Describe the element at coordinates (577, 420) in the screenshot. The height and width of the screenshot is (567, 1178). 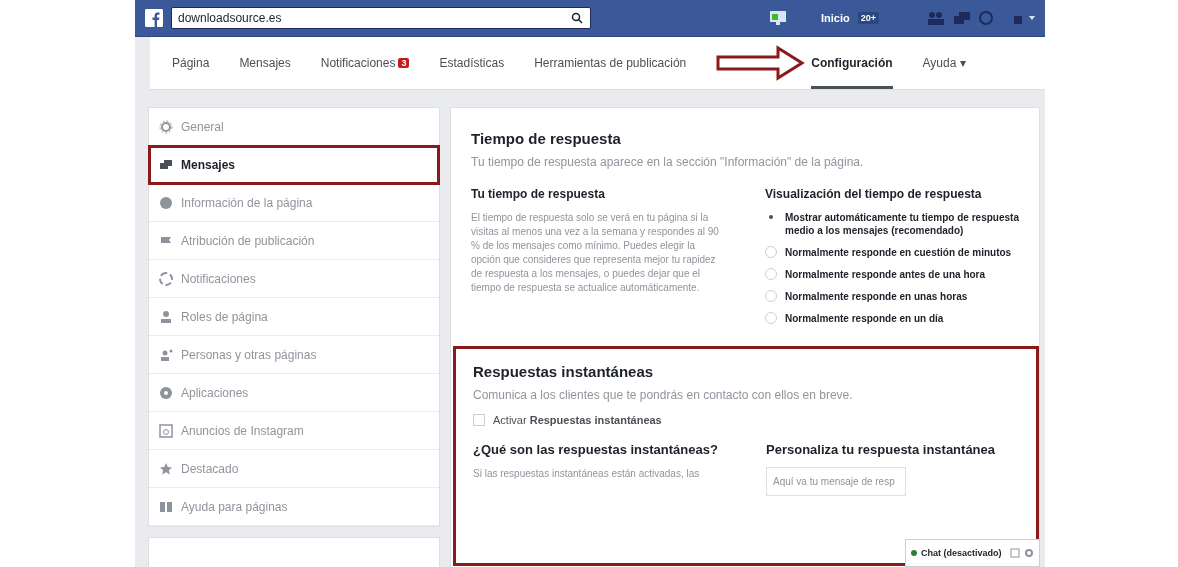
I see `checkbox-label: Activar Respuestas instantáneas` at that location.